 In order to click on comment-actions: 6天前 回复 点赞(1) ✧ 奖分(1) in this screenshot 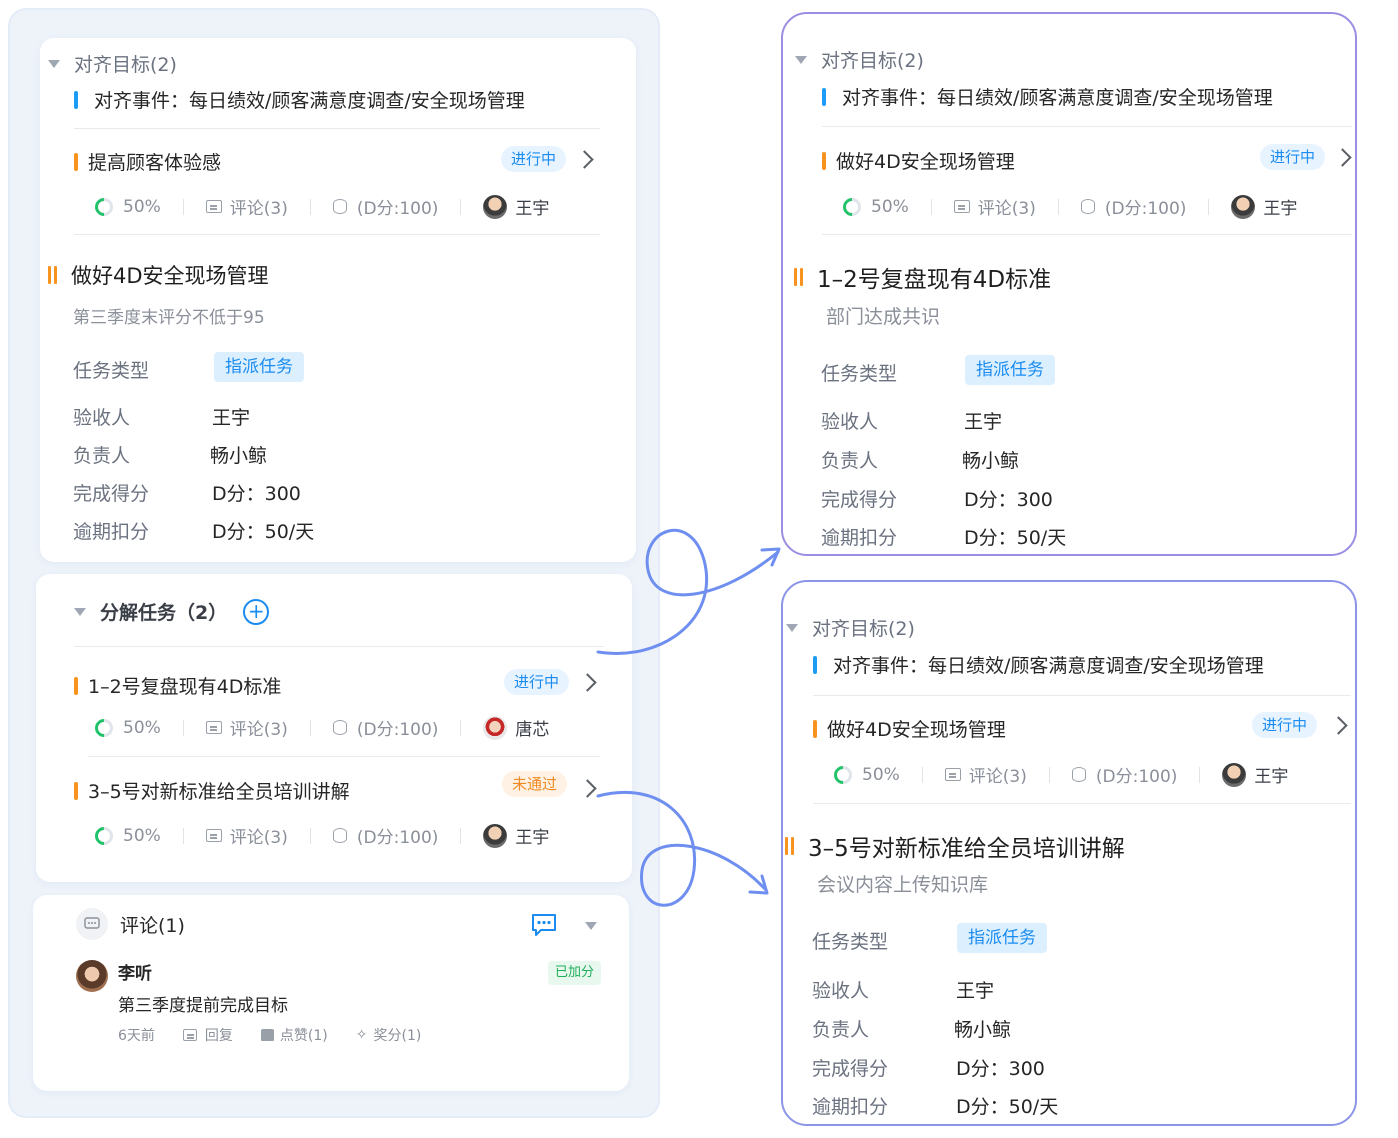, I will do `click(283, 1035)`.